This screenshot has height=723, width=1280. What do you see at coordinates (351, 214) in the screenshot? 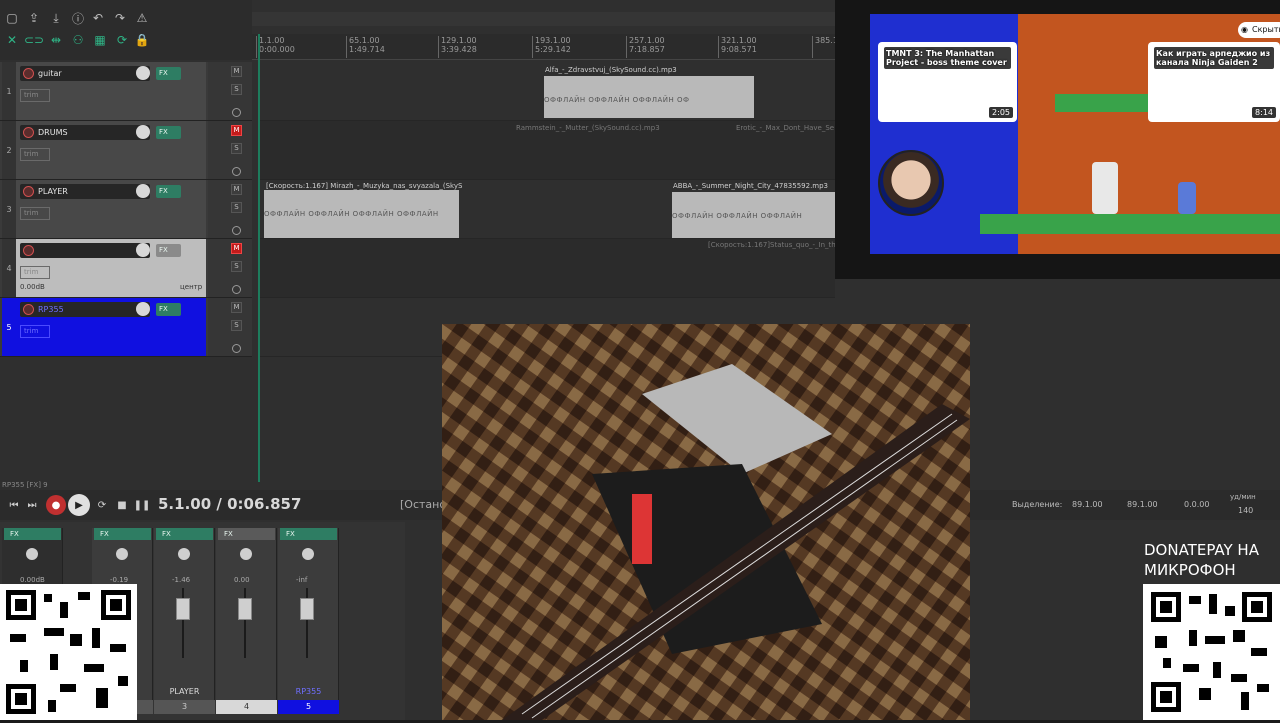
I see `item-waveform: ОФФЛАЙН ОФФЛАЙН ОФФЛАЙН ОФФЛАЙН` at bounding box center [351, 214].